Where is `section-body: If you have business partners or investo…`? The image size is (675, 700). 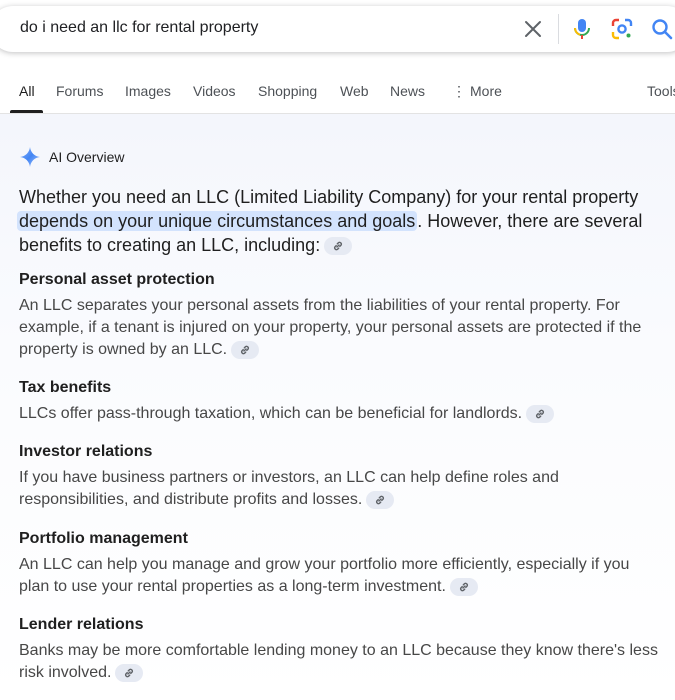
section-body: If you have business partners or investo… is located at coordinates (339, 489).